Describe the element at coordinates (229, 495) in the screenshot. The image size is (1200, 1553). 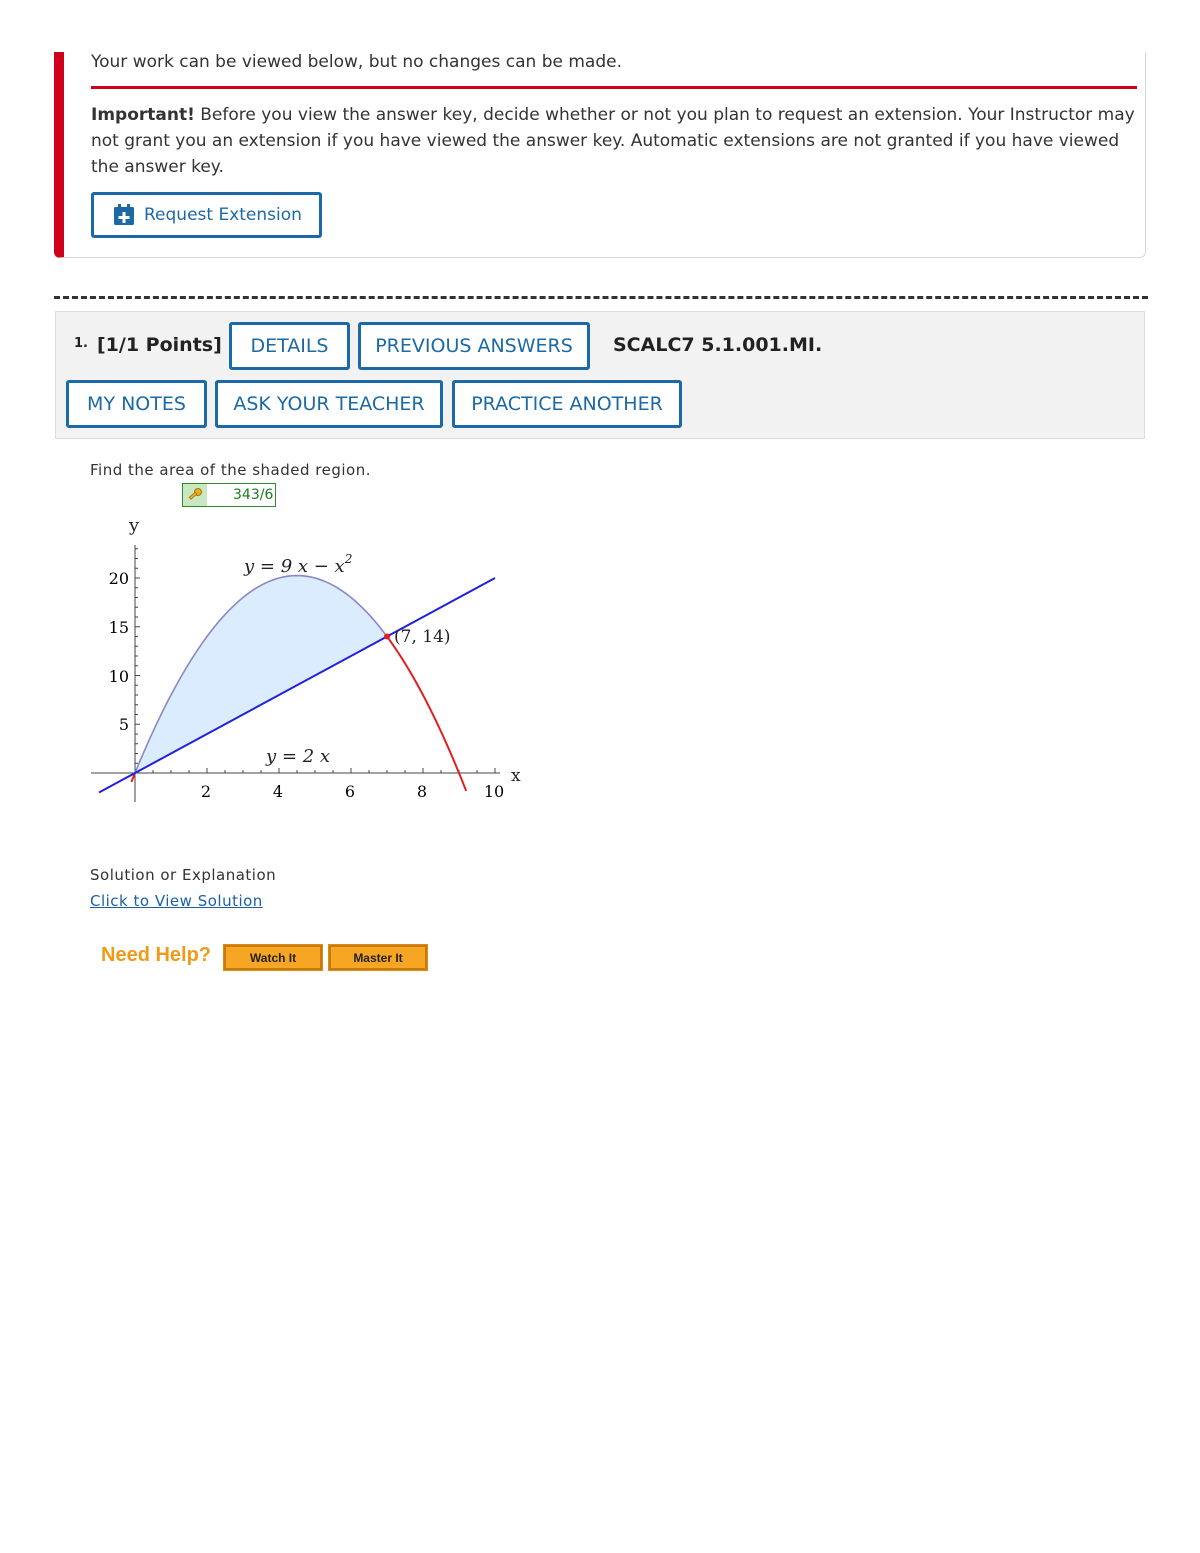
I see `answer-field: 343/6` at that location.